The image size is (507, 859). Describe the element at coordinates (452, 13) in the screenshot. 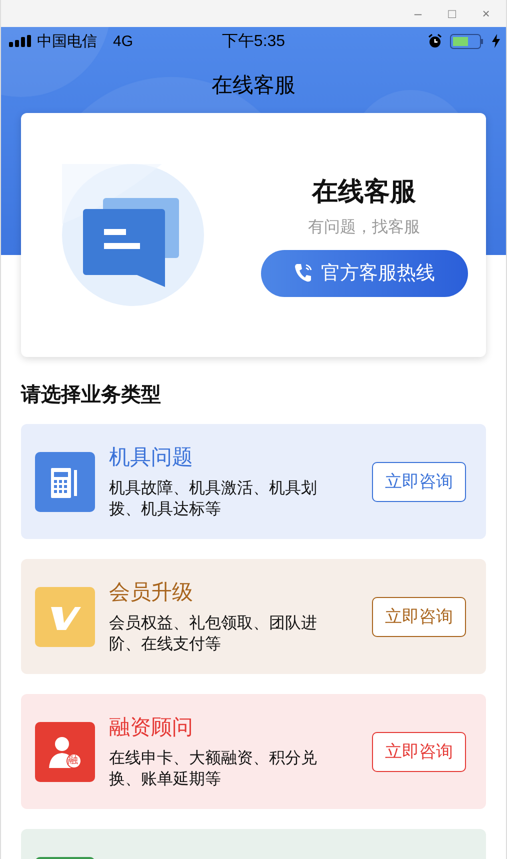

I see `window-control: □` at that location.